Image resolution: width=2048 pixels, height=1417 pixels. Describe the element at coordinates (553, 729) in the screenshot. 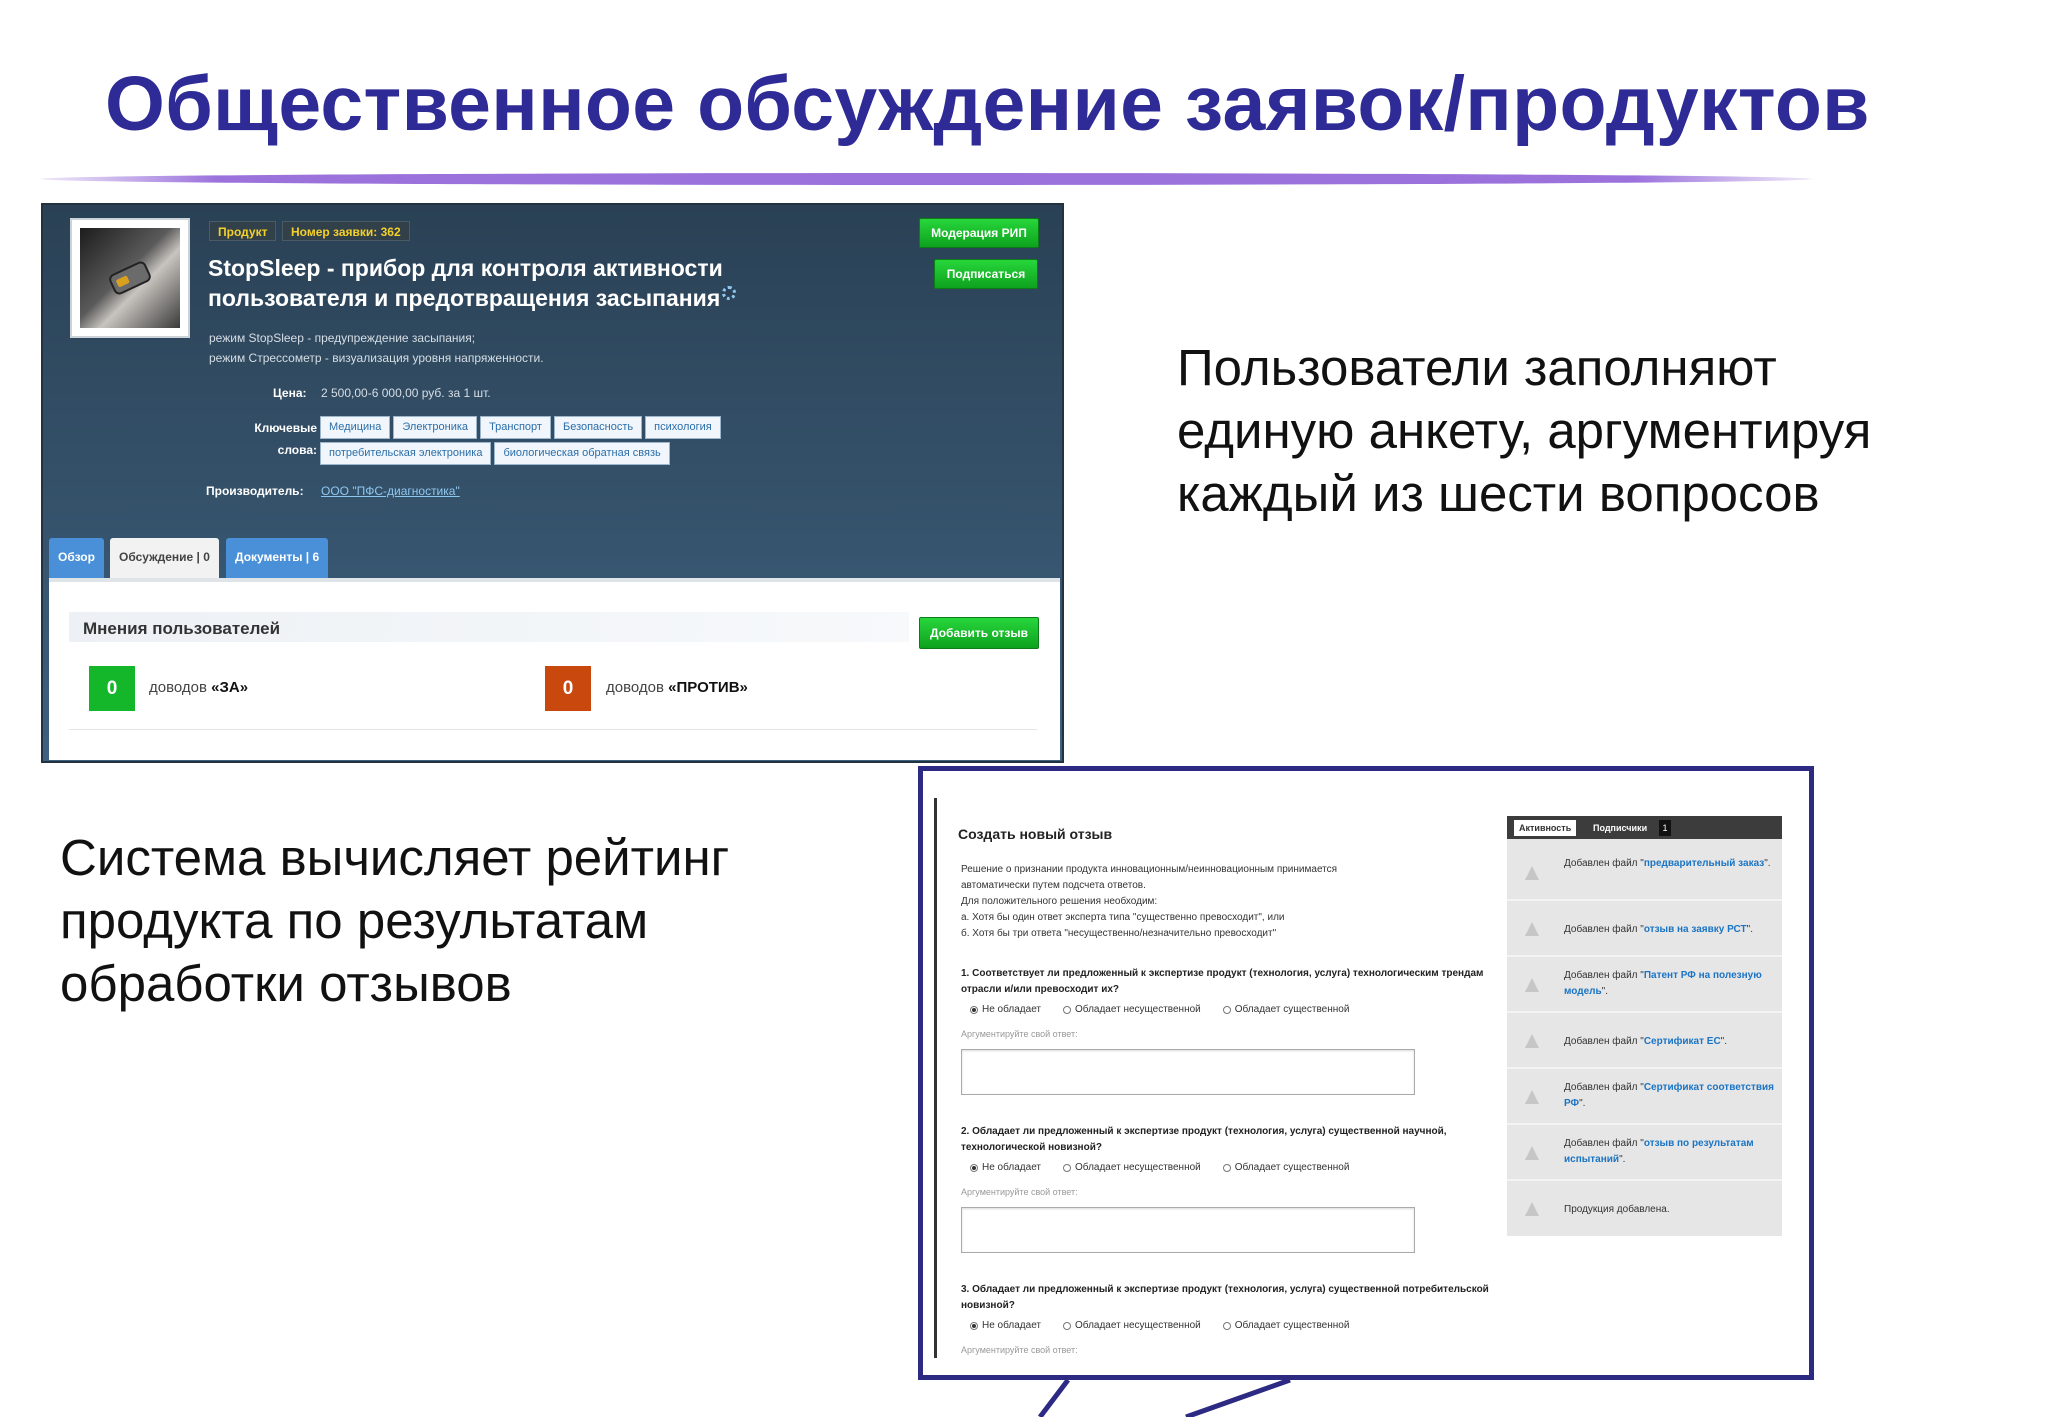

I see `divider` at that location.